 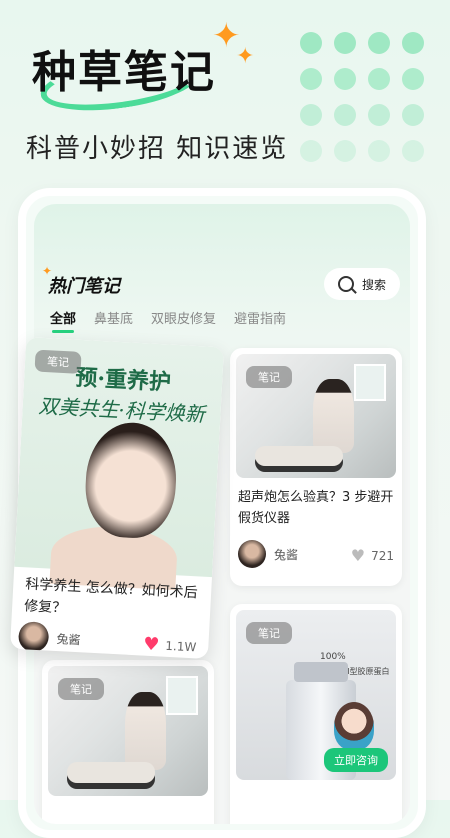 What do you see at coordinates (181, 646) in the screenshot?
I see `like-count: 1.1W` at bounding box center [181, 646].